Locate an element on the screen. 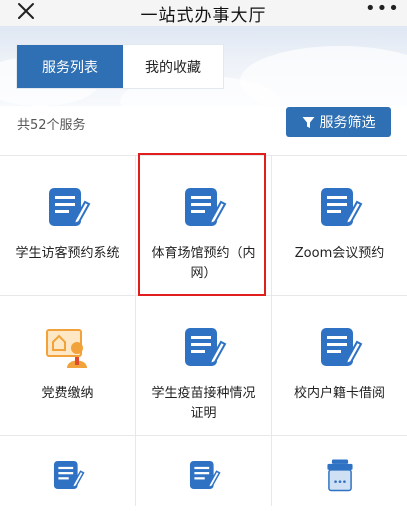 The image size is (407, 511). service-item: Zoom会议预约 is located at coordinates (339, 225).